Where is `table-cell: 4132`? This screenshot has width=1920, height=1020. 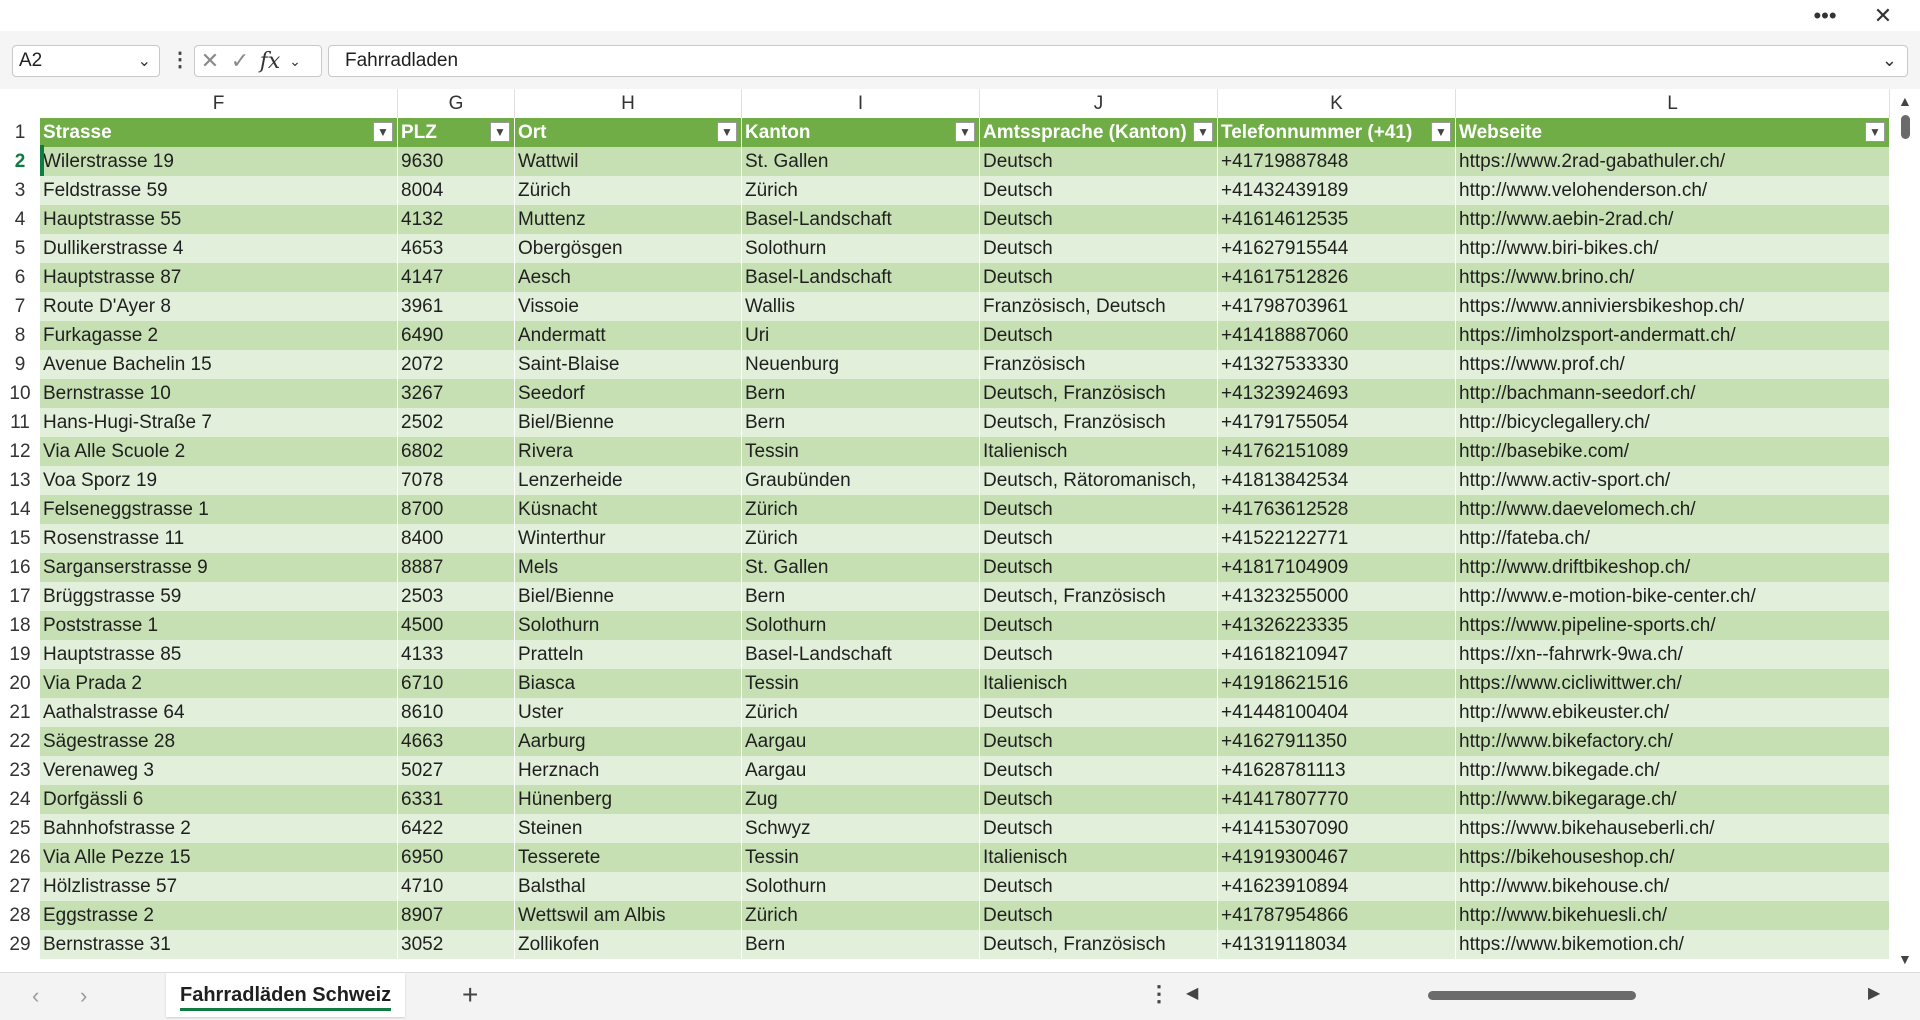
table-cell: 4132 is located at coordinates (456, 219).